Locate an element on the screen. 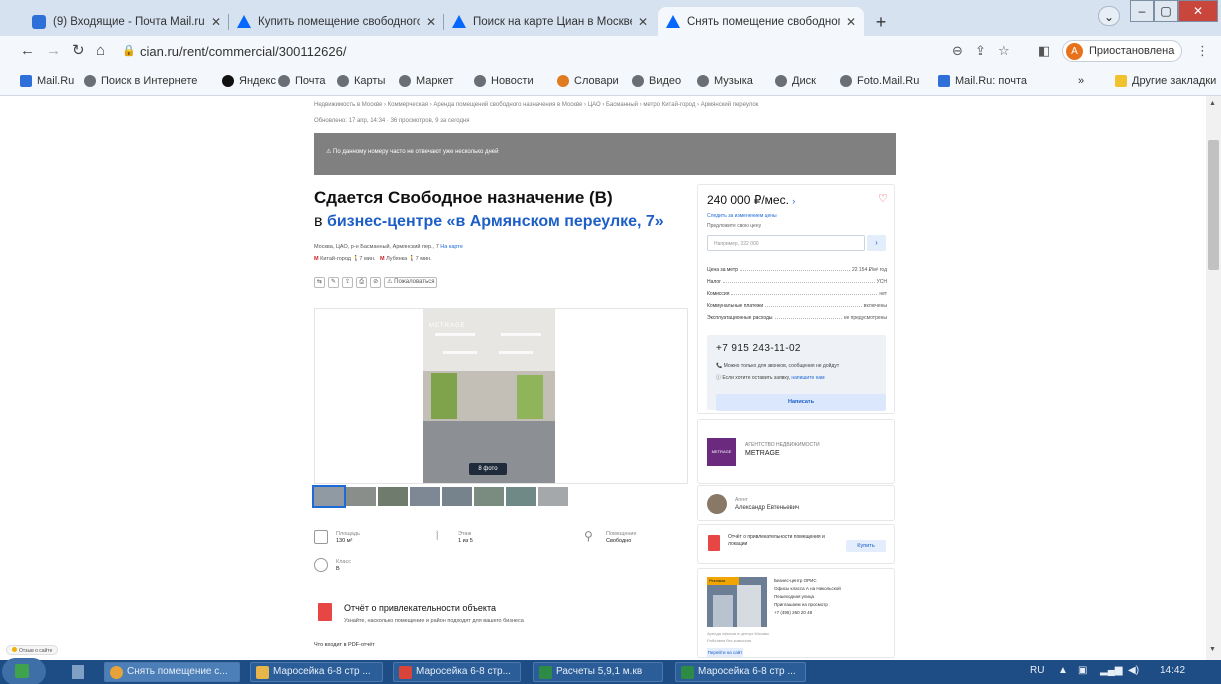 The width and height of the screenshot is (1221, 684). show-desktop-icon is located at coordinates (78, 672).